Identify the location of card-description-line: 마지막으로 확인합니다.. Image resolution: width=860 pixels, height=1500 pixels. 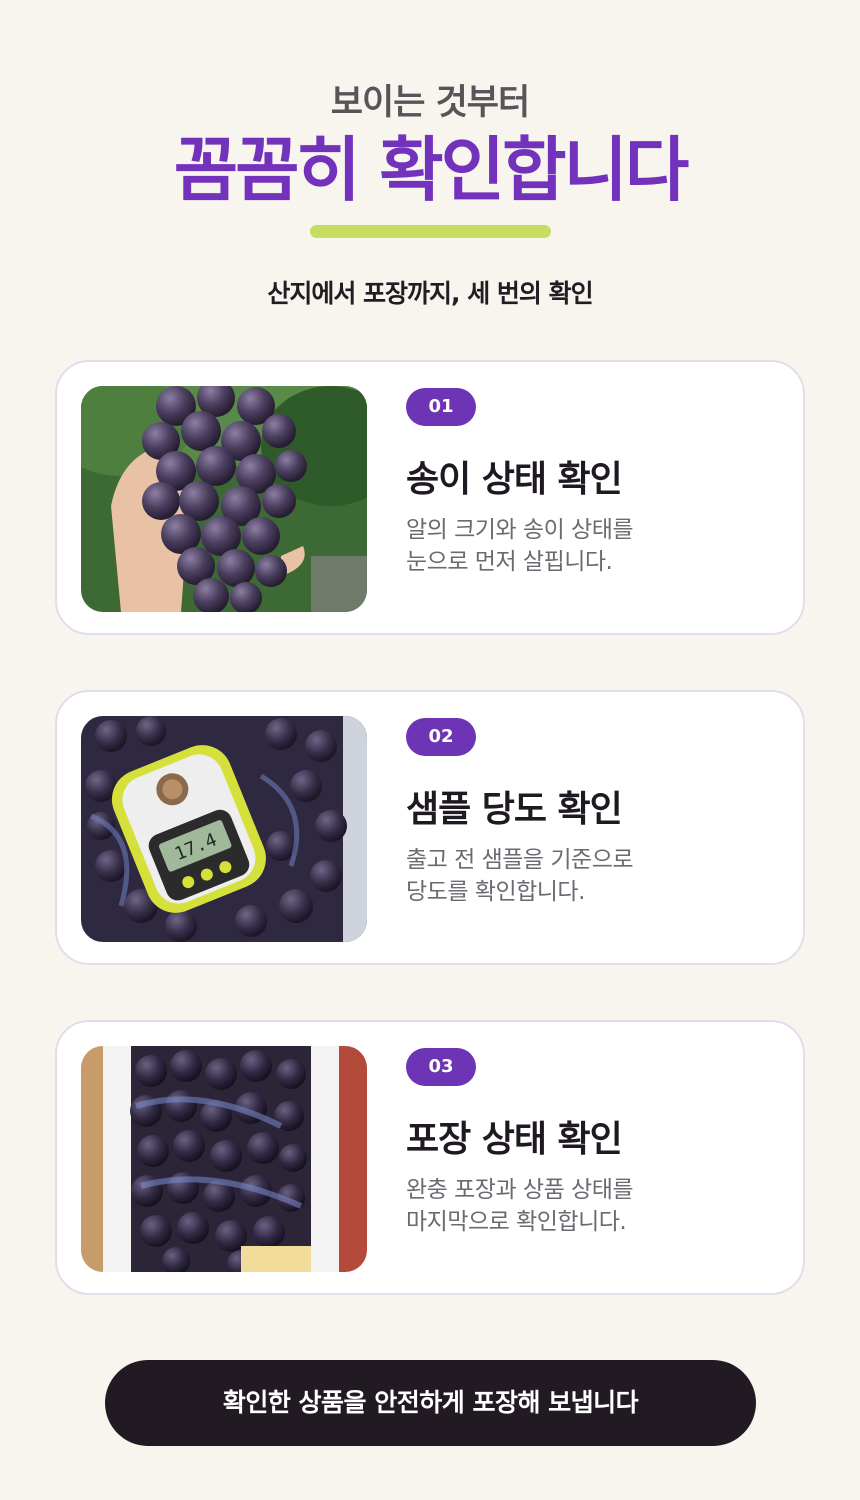
(516, 1222).